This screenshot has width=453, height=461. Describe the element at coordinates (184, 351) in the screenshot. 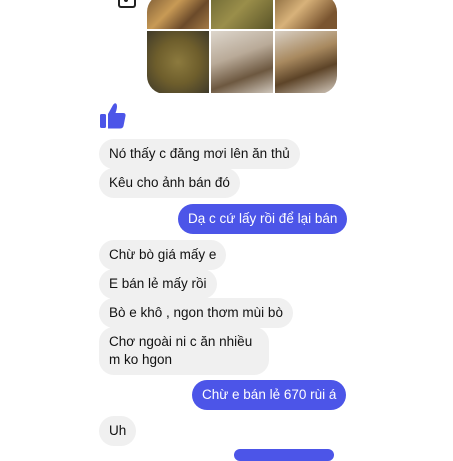

I see `message-incoming: Chơ ngoài ni c ăn nhiều m ko hgon` at that location.